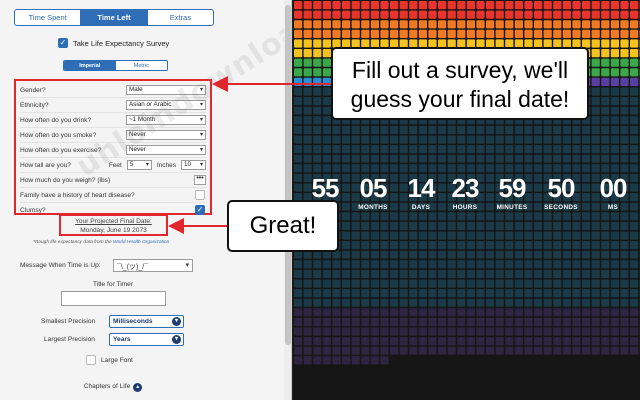 This screenshot has width=640, height=400. Describe the element at coordinates (63, 43) in the screenshot. I see `check-icon: ✓` at that location.